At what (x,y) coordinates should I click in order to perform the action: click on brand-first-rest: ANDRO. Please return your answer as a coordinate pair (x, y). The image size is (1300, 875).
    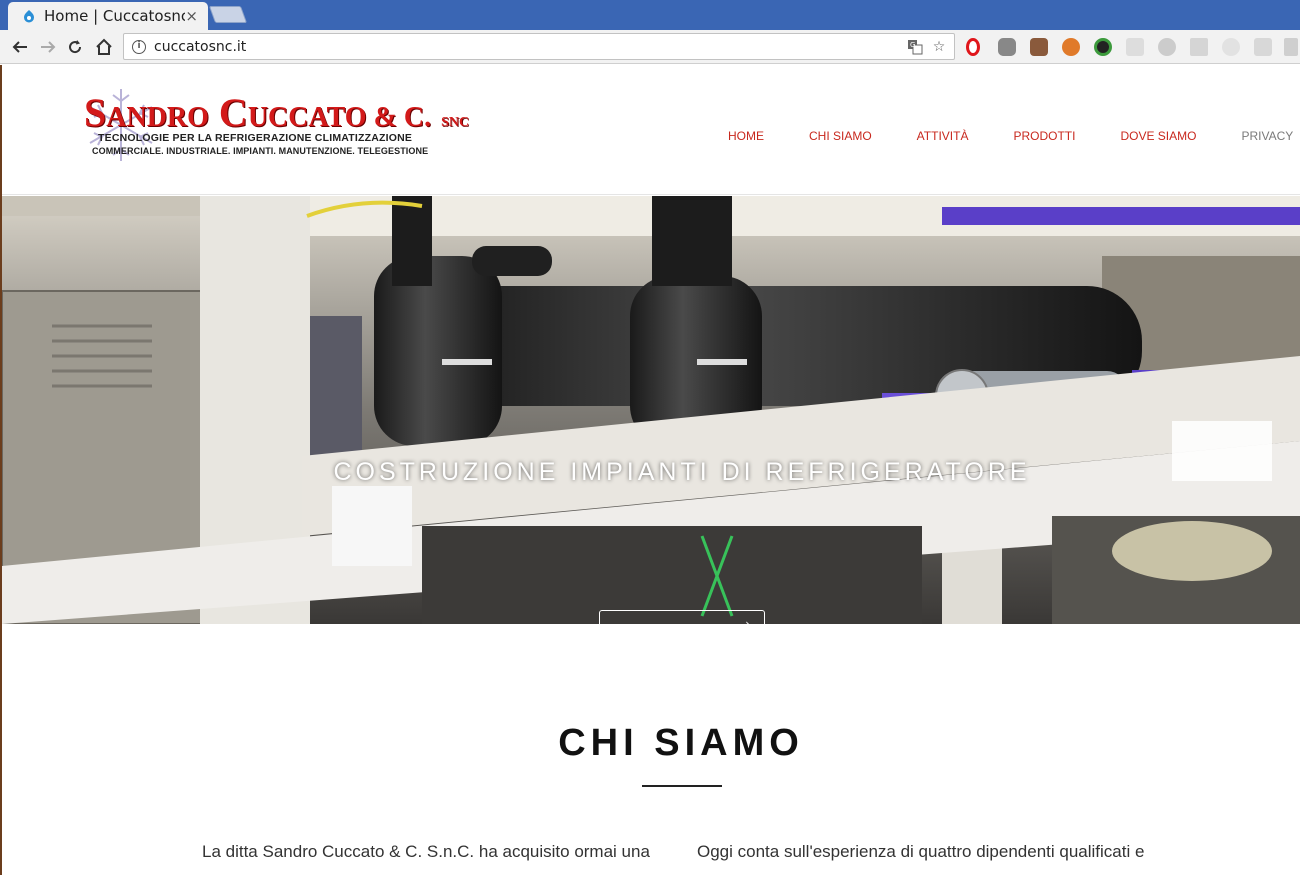
    Looking at the image, I should click on (157, 117).